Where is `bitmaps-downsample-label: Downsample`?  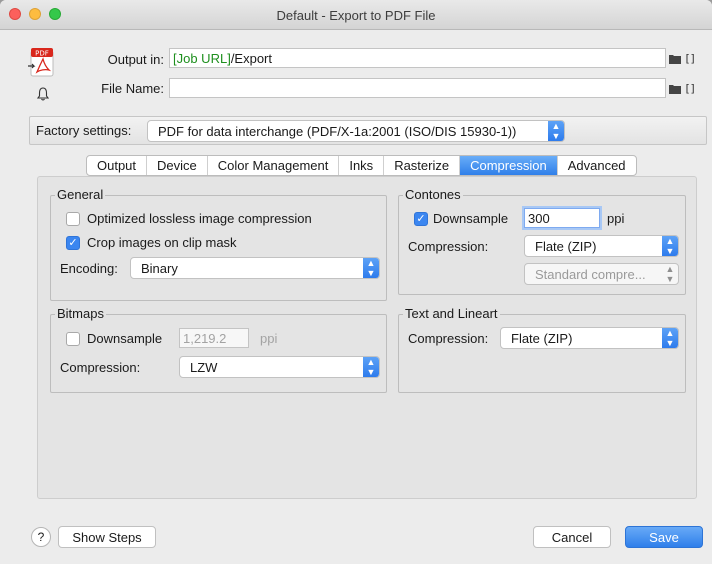
bitmaps-downsample-label: Downsample is located at coordinates (125, 338).